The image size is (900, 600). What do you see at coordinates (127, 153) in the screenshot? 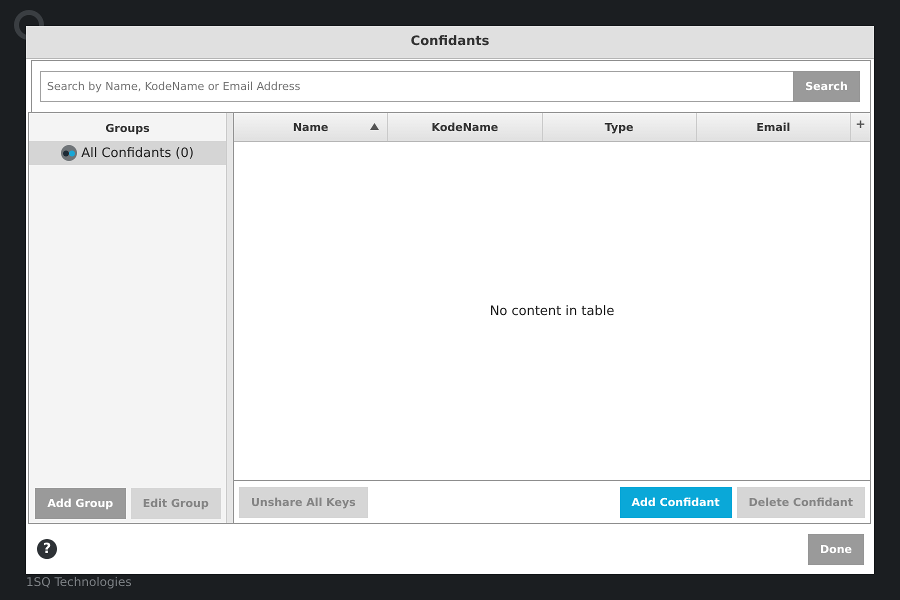
I see `group-item: All Confidants (0)` at bounding box center [127, 153].